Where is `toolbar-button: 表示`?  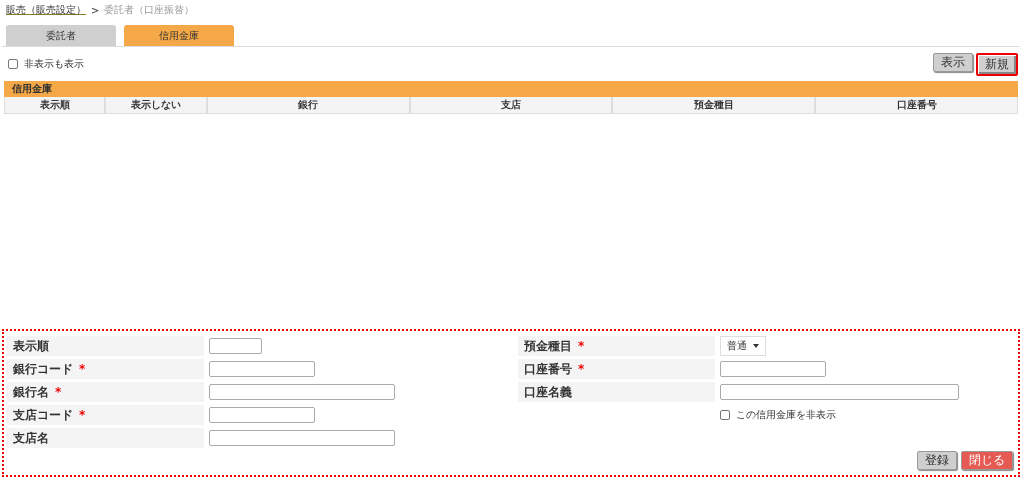
toolbar-button: 表示 is located at coordinates (953, 62).